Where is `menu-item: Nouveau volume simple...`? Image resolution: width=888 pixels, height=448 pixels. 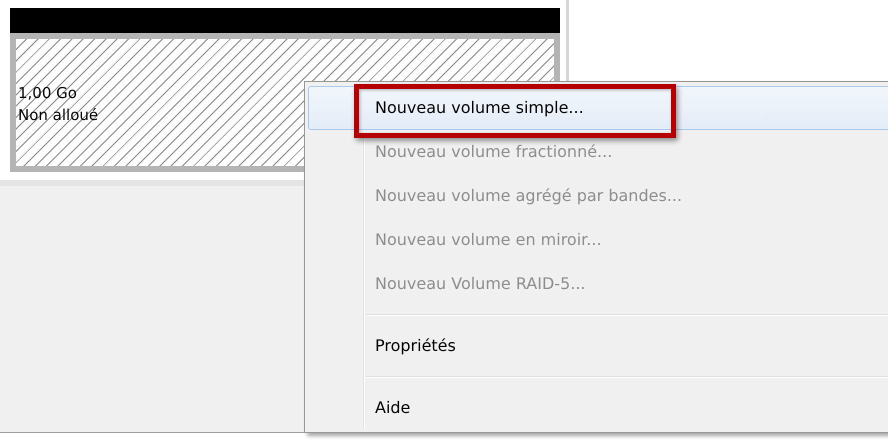
menu-item: Nouveau volume simple... is located at coordinates (598, 108).